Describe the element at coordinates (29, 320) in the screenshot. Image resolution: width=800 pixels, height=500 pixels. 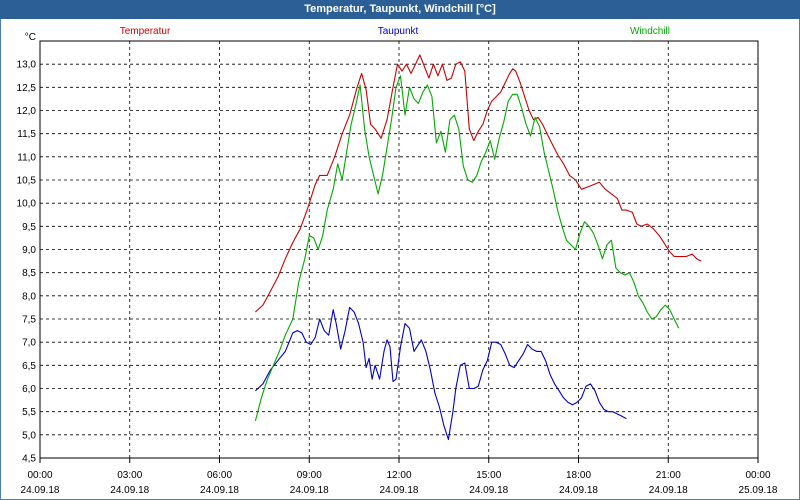
I see `y-tick-label: 7,5` at that location.